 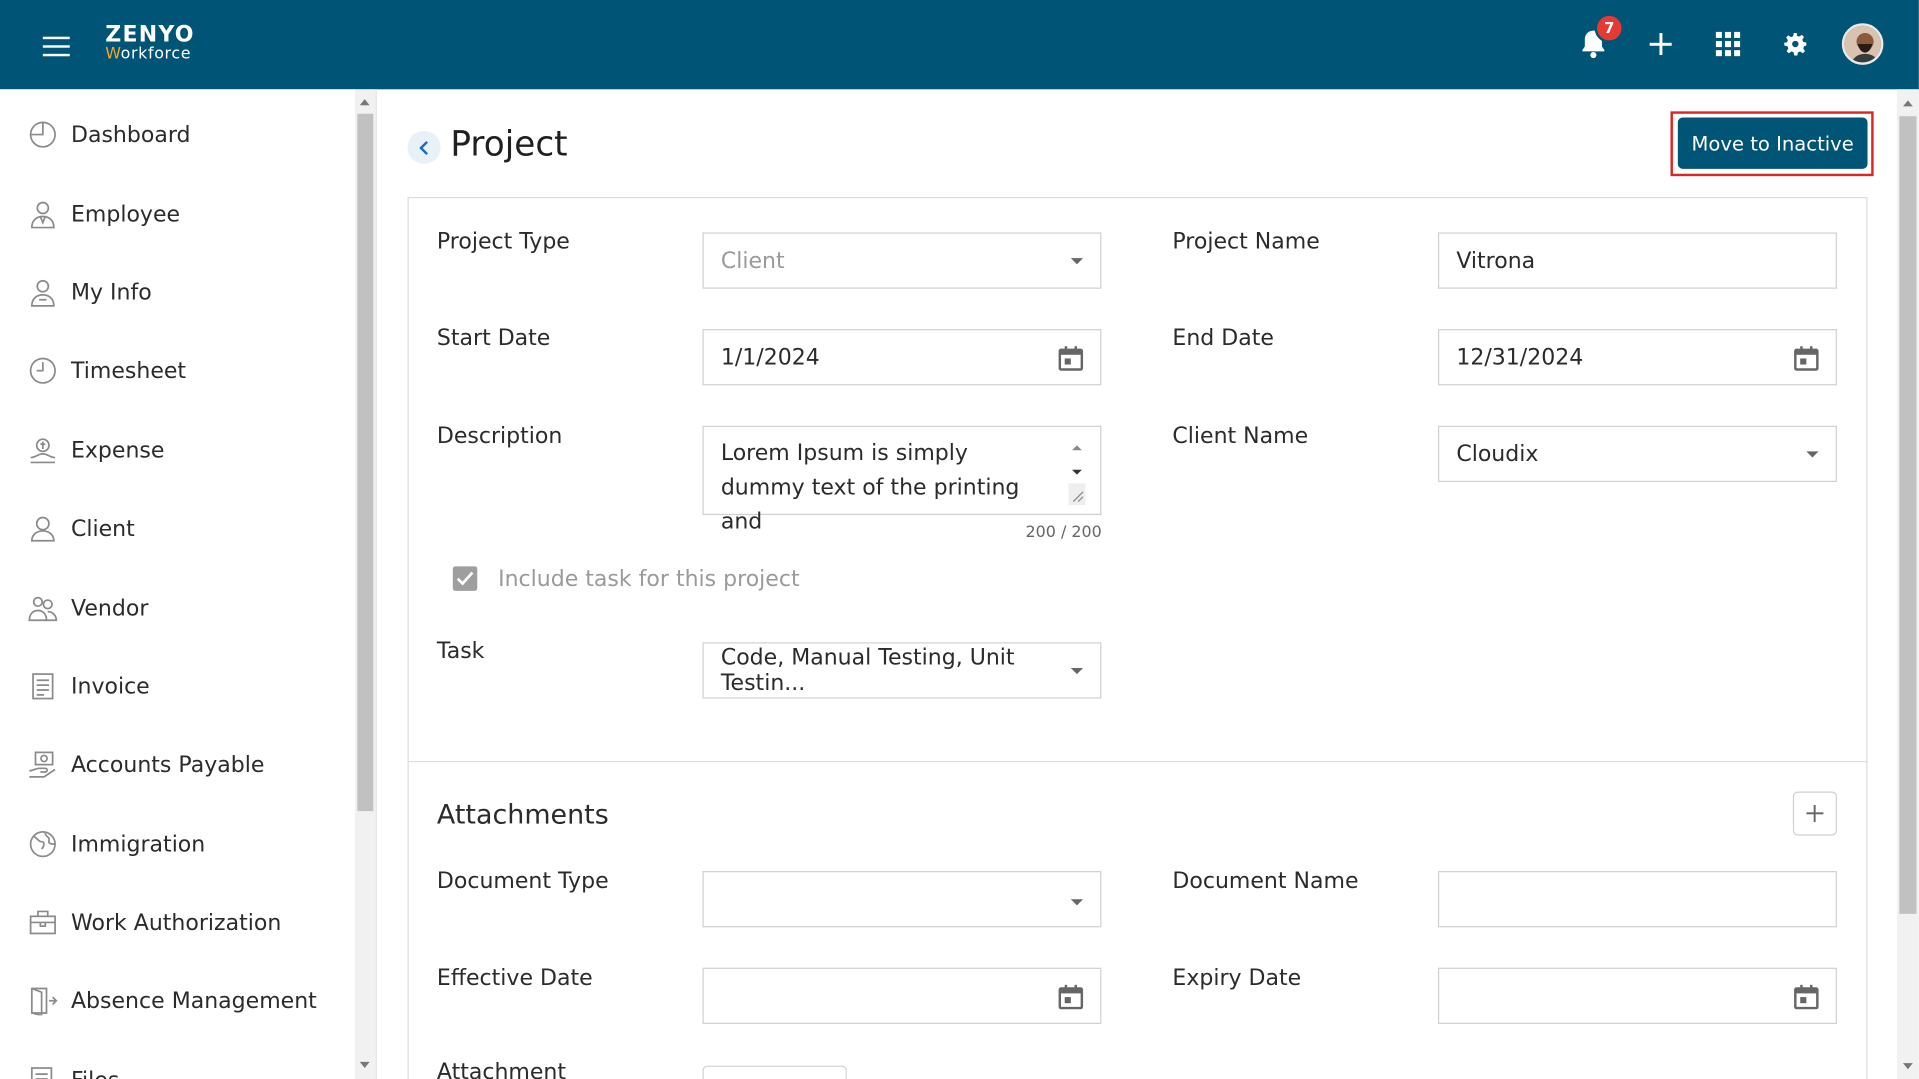 What do you see at coordinates (113, 54) in the screenshot?
I see `logo-w: W` at bounding box center [113, 54].